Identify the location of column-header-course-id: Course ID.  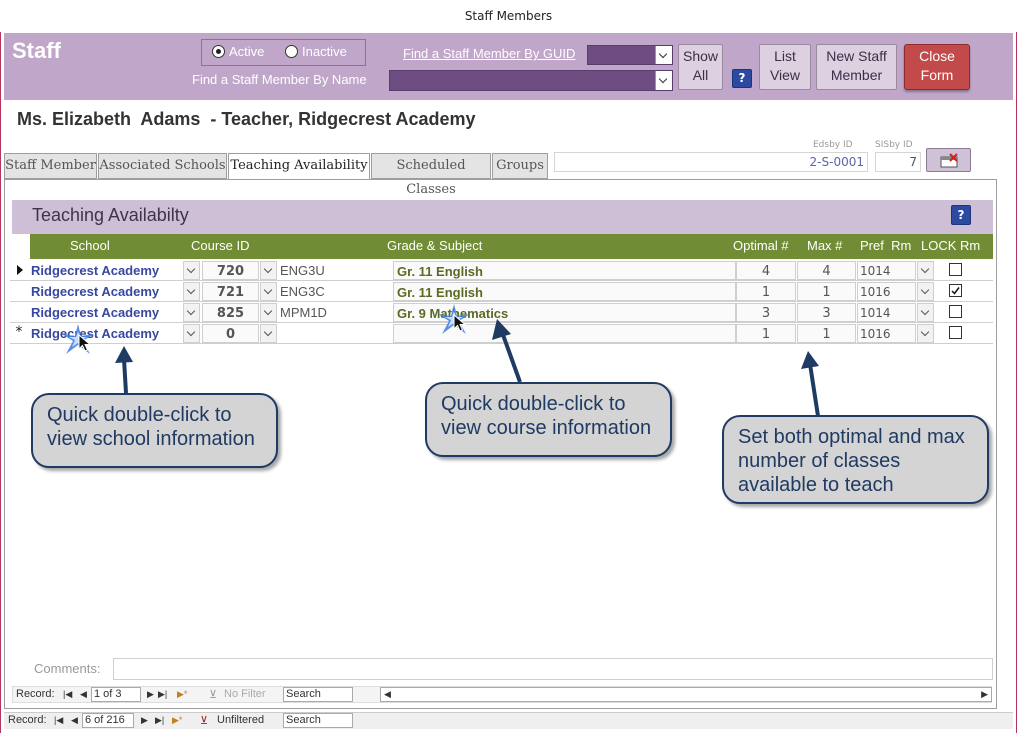
(220, 245).